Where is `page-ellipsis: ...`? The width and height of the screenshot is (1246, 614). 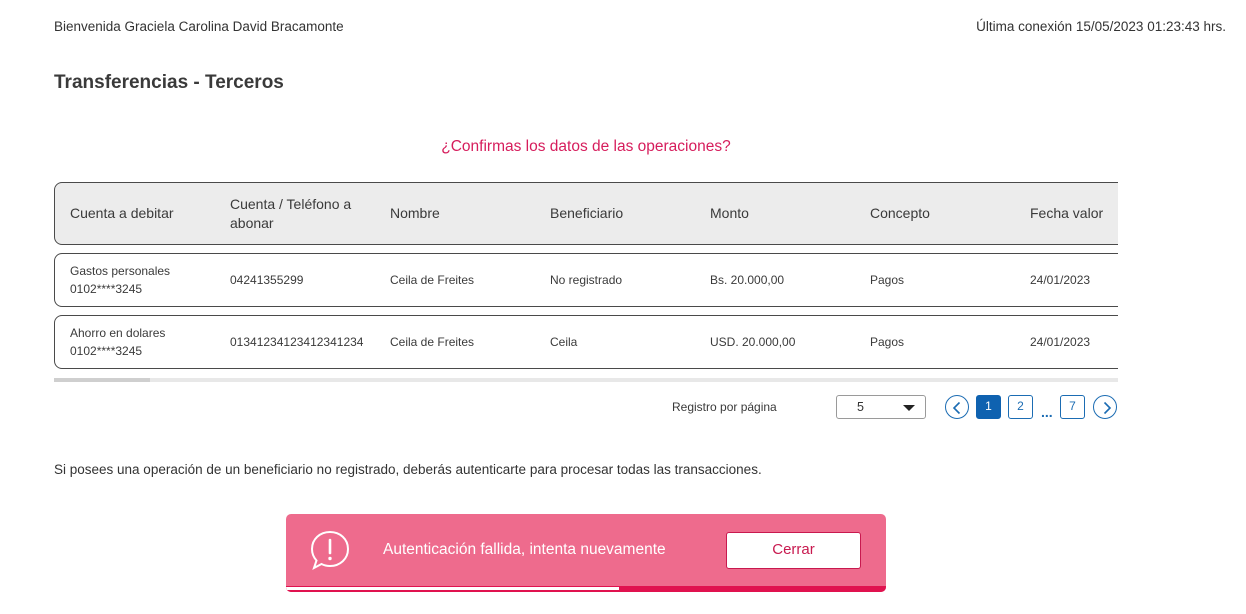
page-ellipsis: ... is located at coordinates (1047, 412).